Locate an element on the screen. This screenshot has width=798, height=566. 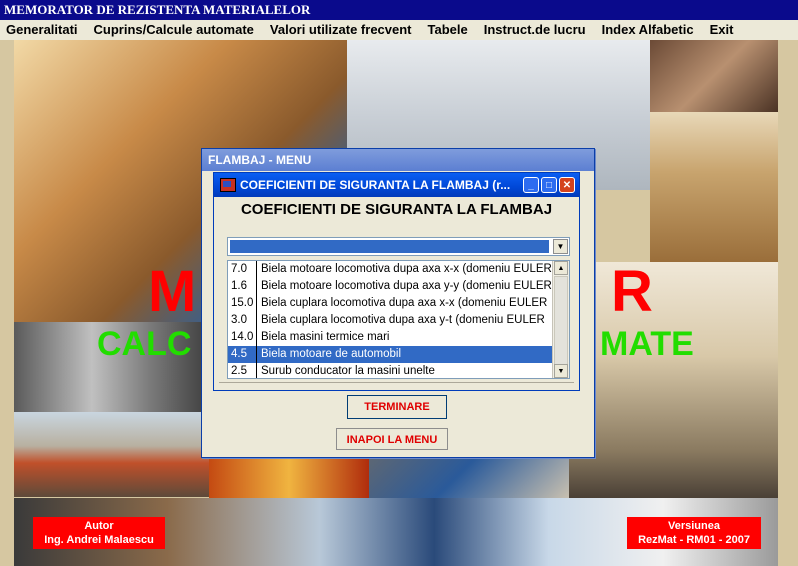
menu-tabele: Tabele is located at coordinates (448, 30).